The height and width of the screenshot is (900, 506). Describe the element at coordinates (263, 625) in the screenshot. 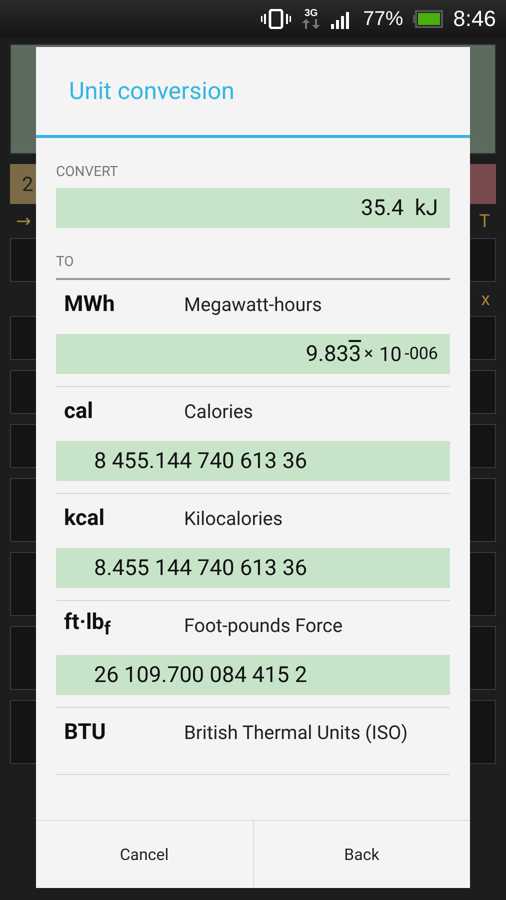

I see `unit-name: Foot-pounds Force` at that location.